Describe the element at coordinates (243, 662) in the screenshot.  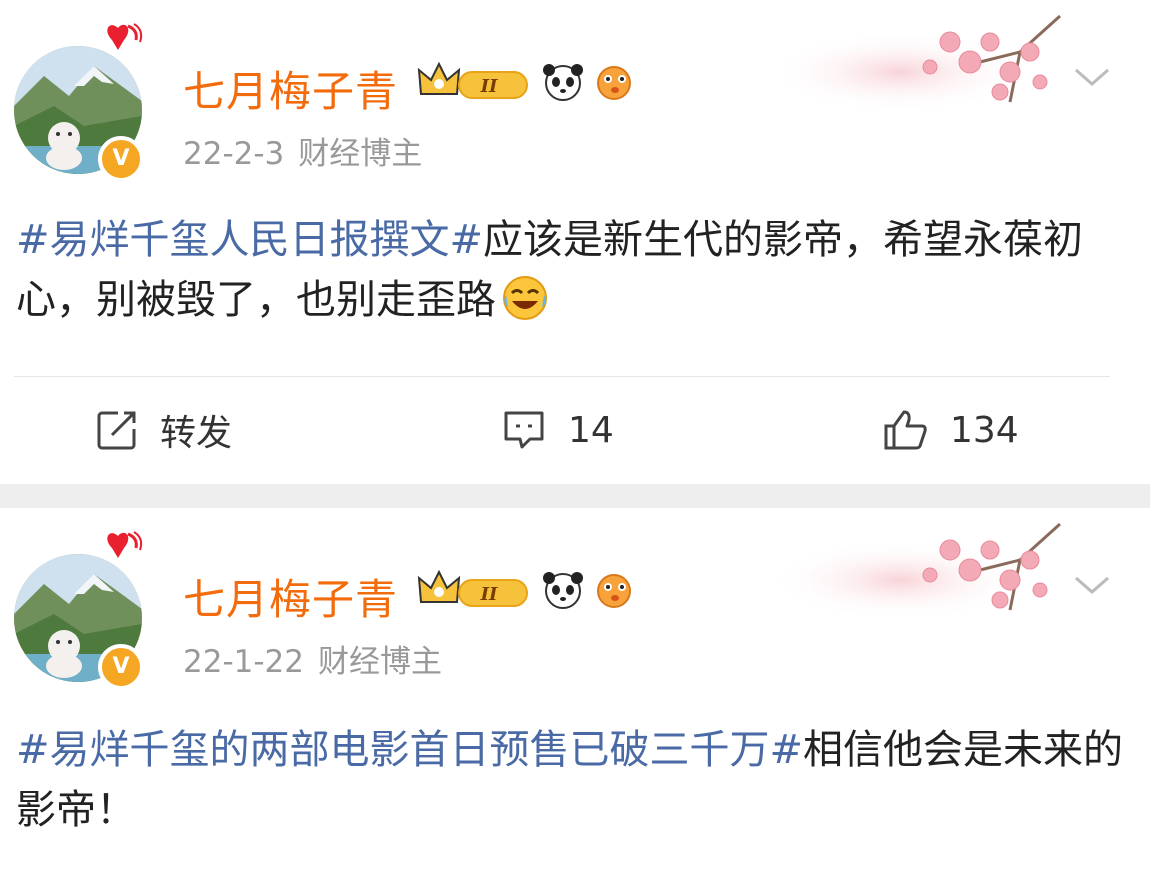
I see `post-date: 22-1-22` at that location.